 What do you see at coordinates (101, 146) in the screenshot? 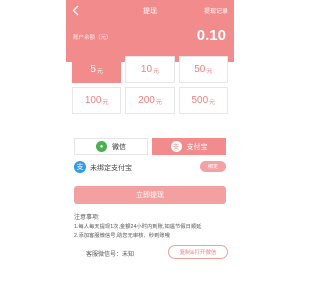
I see `wechat-icon: ●` at bounding box center [101, 146].